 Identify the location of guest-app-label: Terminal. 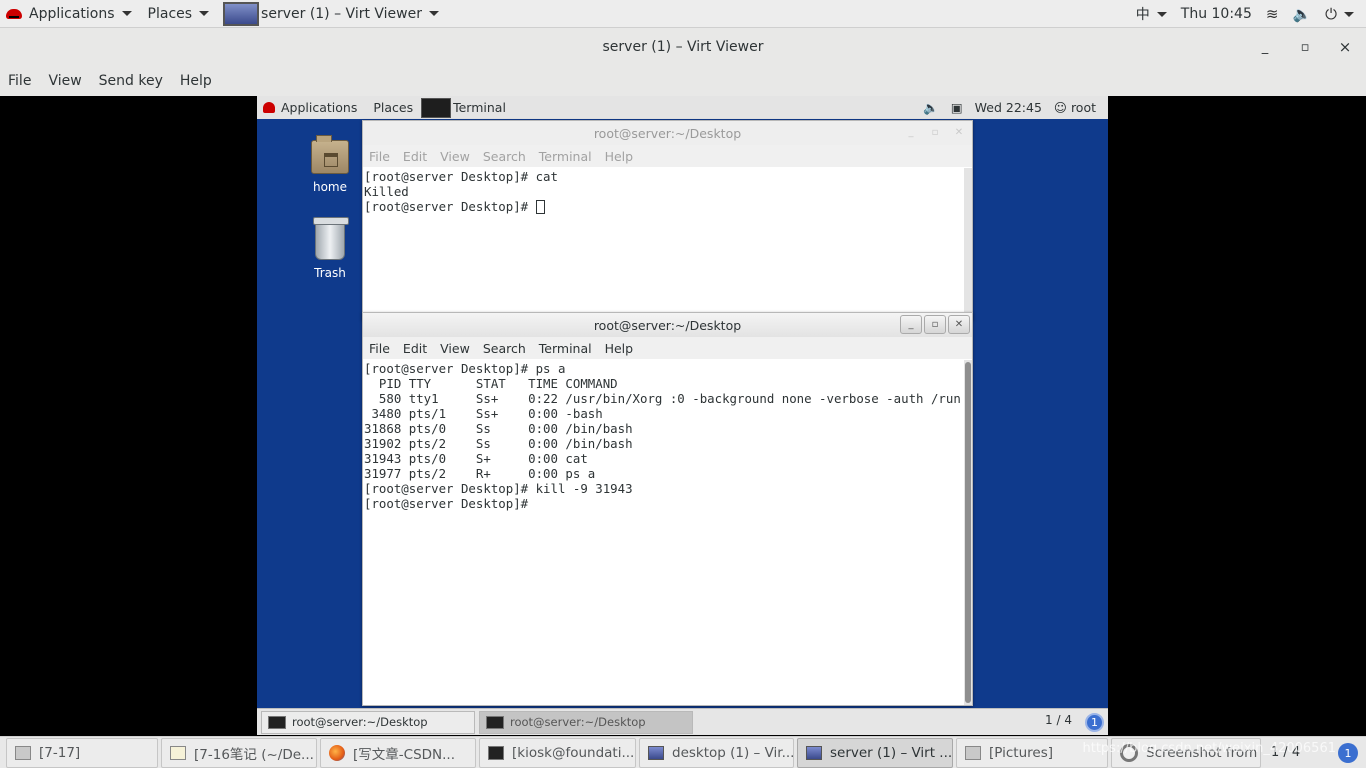
(479, 107).